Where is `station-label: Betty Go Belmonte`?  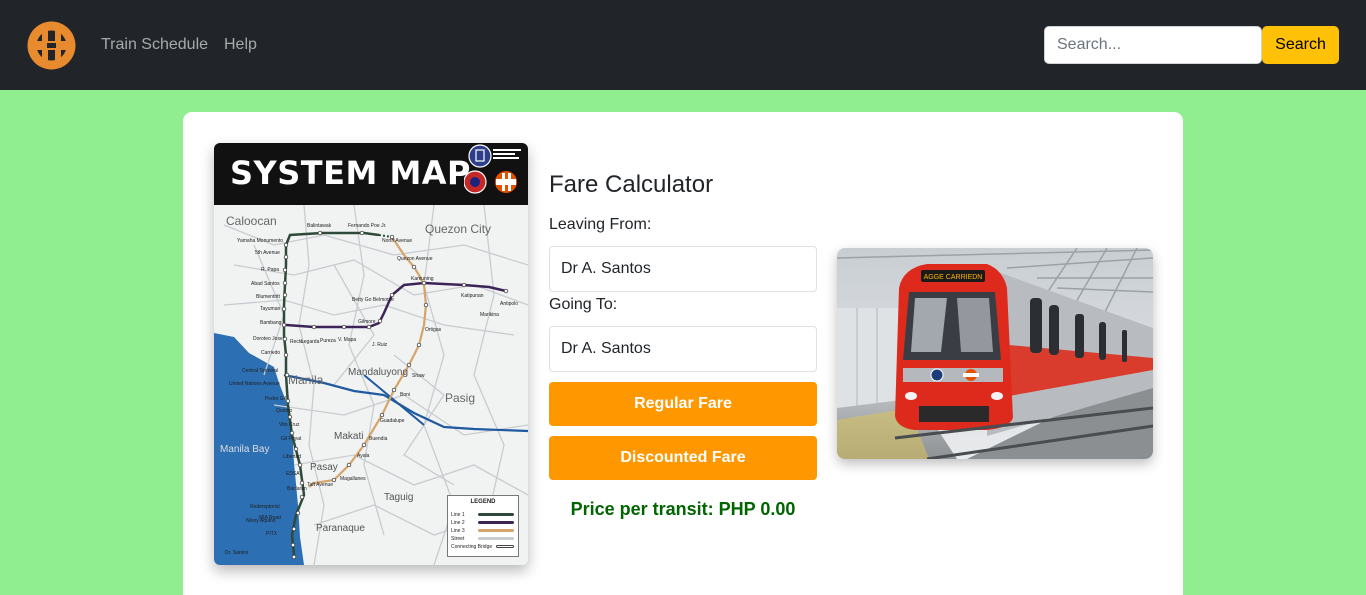 station-label: Betty Go Belmonte is located at coordinates (373, 300).